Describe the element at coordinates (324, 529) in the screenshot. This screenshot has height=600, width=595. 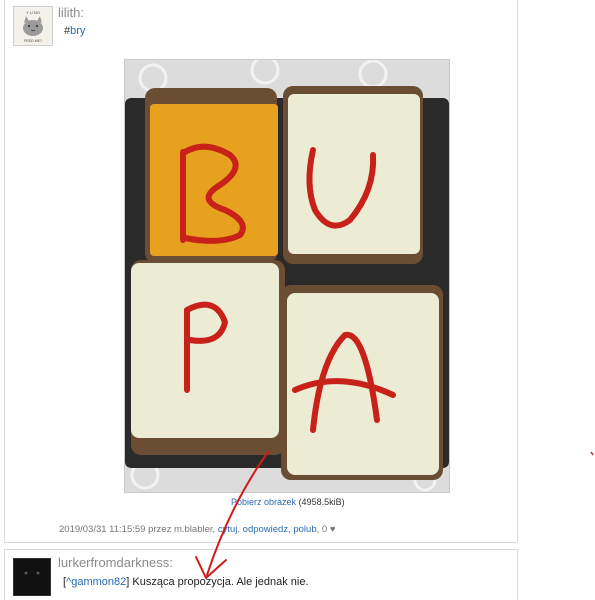
I see `like-count: 0` at that location.